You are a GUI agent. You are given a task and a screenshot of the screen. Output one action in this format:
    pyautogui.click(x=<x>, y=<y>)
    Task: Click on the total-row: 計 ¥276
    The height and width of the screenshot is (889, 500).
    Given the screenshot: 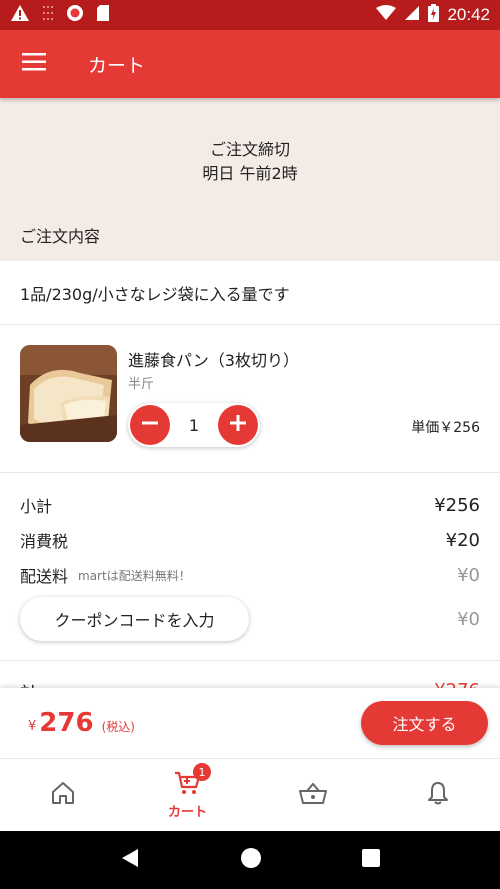 What is the action you would take?
    pyautogui.click(x=250, y=684)
    